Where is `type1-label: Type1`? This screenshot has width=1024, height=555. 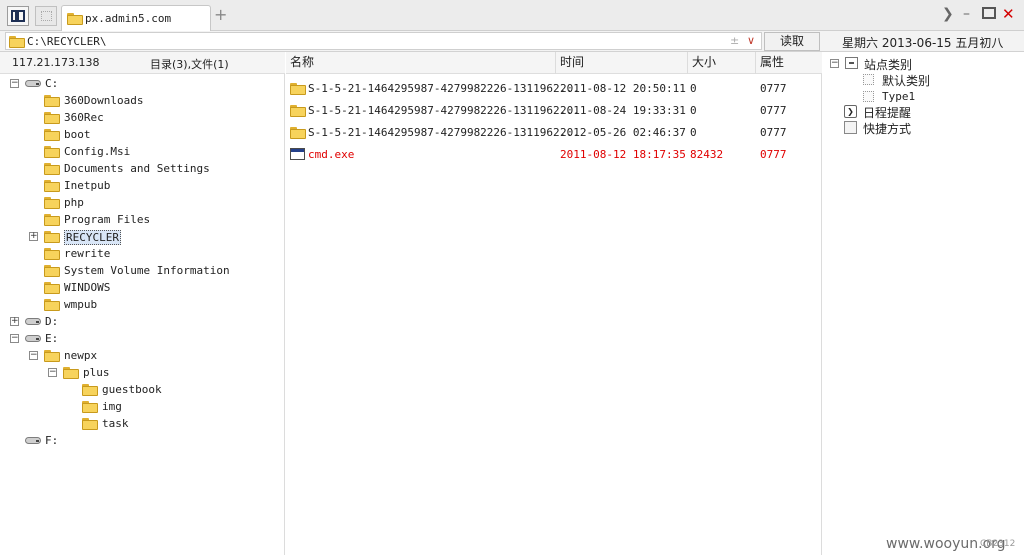
type1-label: Type1 is located at coordinates (899, 96).